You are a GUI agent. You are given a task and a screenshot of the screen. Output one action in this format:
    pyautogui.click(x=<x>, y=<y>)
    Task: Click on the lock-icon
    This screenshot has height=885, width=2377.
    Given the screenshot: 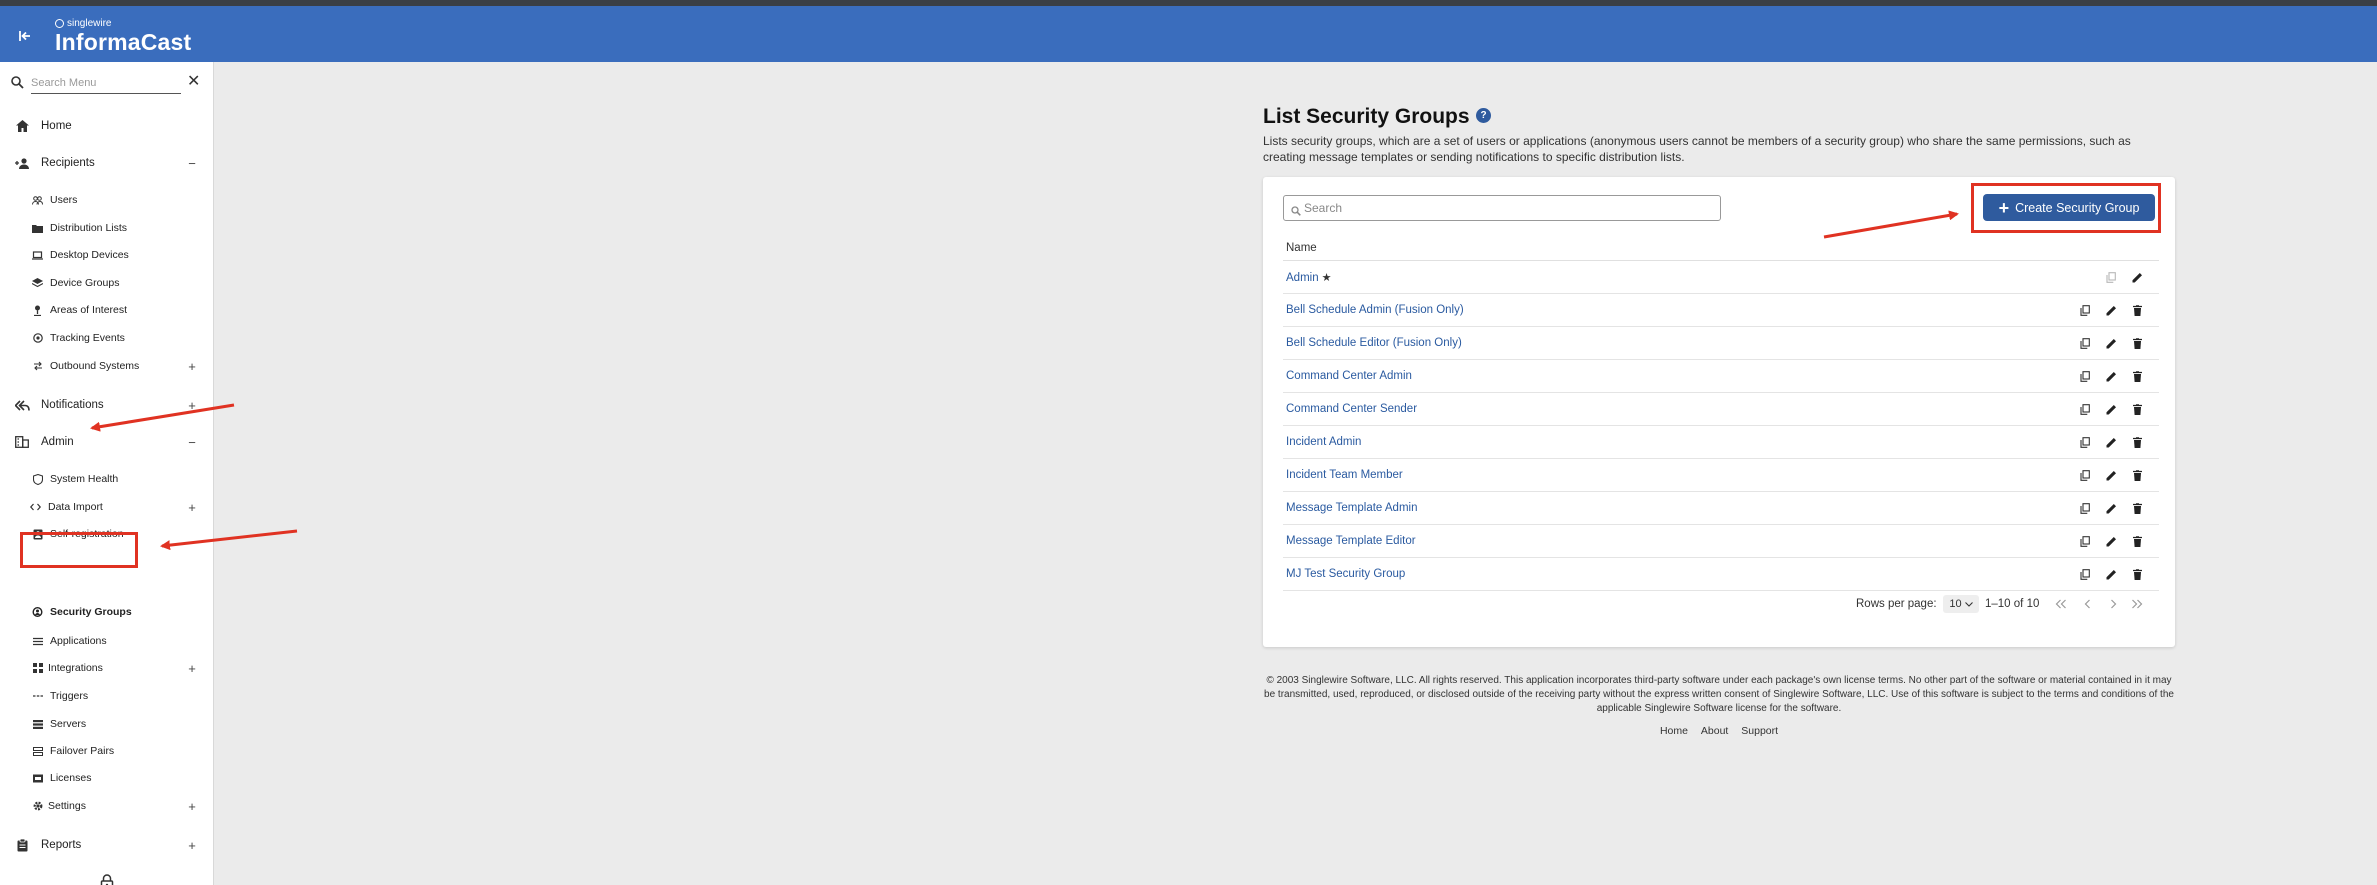 What is the action you would take?
    pyautogui.click(x=107, y=879)
    